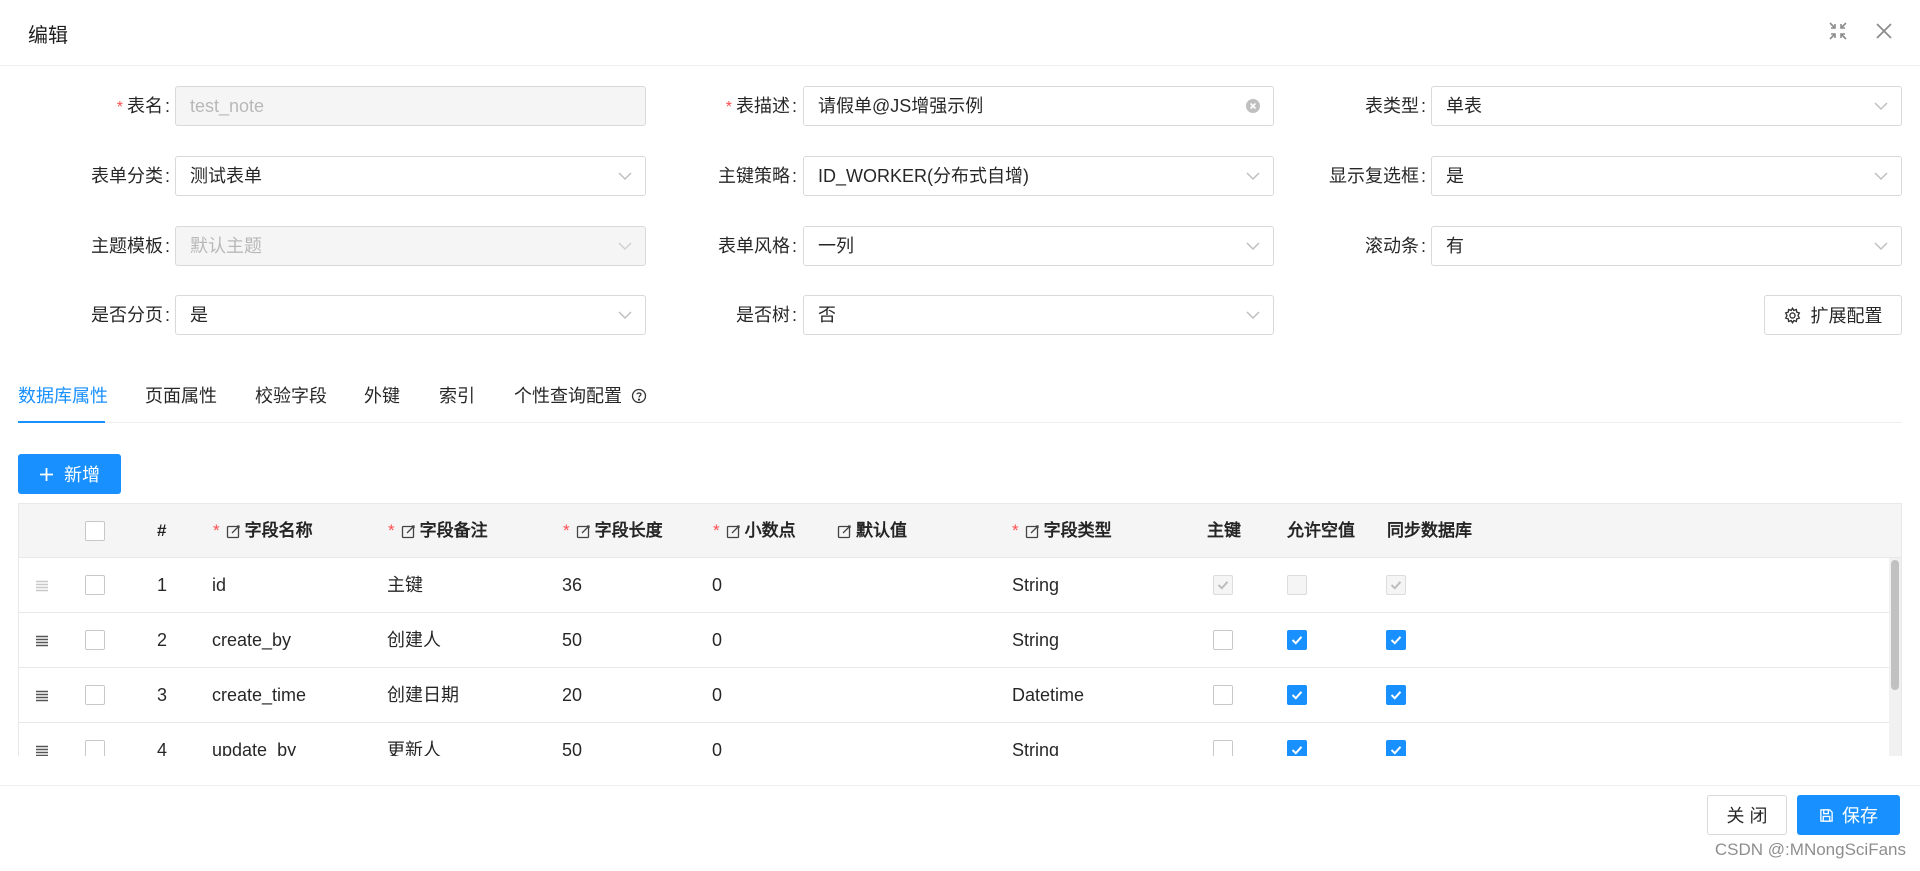 The image size is (1920, 871). What do you see at coordinates (162, 585) in the screenshot?
I see `cell-num: 1` at bounding box center [162, 585].